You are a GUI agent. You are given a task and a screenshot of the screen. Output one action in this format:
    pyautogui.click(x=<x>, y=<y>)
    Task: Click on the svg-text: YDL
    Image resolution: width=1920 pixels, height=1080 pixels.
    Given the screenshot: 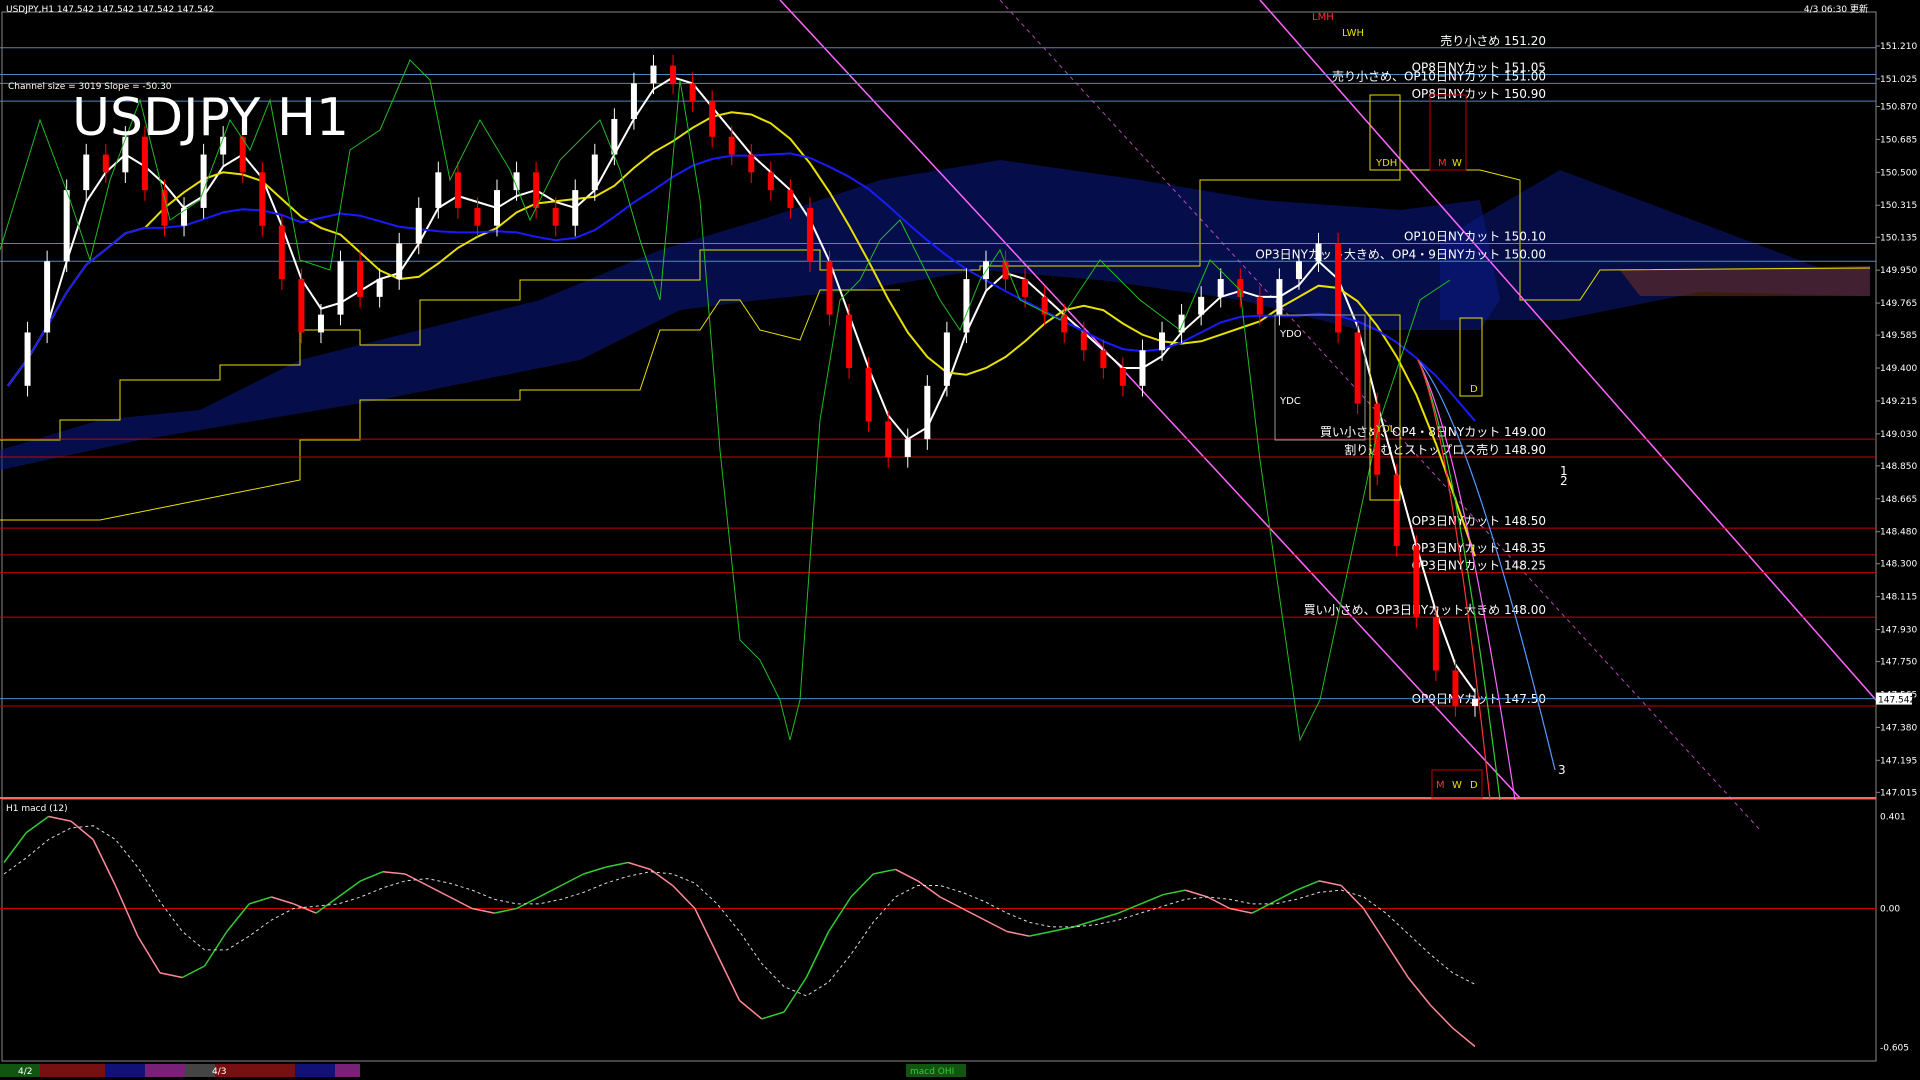 What is the action you would take?
    pyautogui.click(x=1385, y=429)
    